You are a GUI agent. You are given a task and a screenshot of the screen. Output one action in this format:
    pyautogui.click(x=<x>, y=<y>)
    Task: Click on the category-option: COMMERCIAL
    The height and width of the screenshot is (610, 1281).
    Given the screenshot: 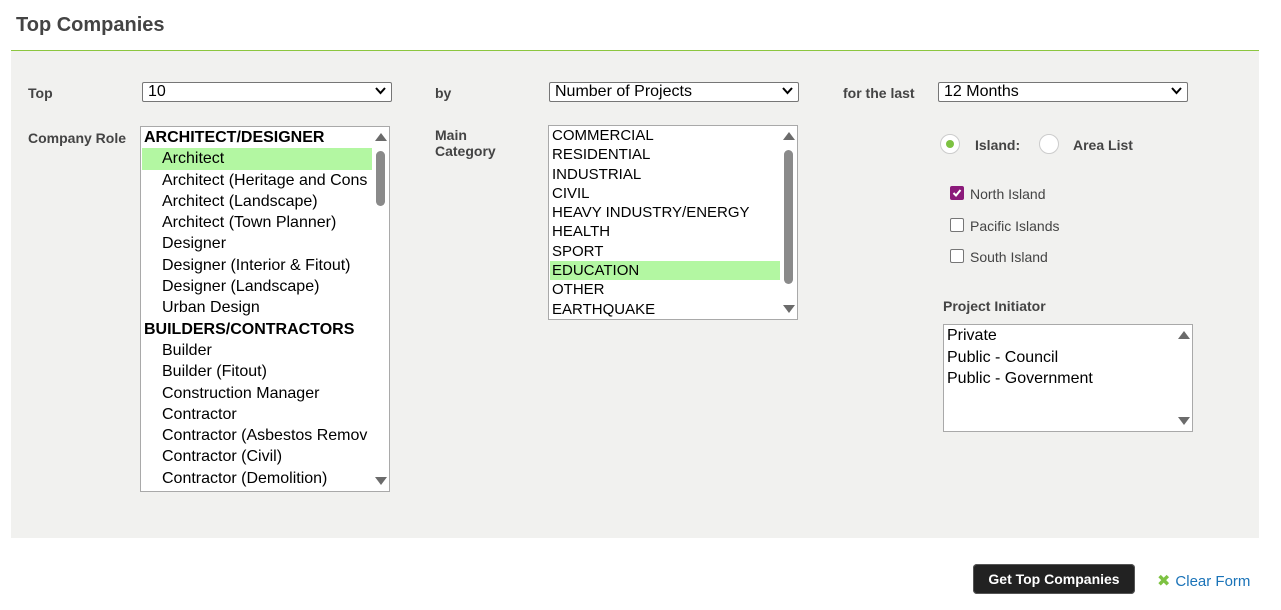 What is the action you would take?
    pyautogui.click(x=665, y=135)
    